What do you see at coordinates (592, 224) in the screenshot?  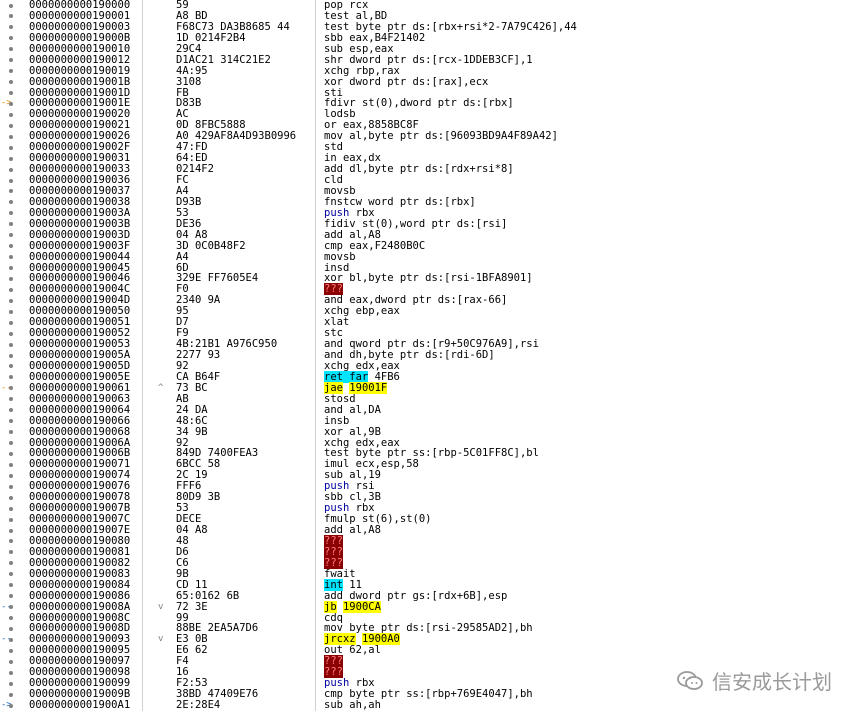 I see `instruction-cell: fidiv st(0),word ptr ds:[rsi]` at bounding box center [592, 224].